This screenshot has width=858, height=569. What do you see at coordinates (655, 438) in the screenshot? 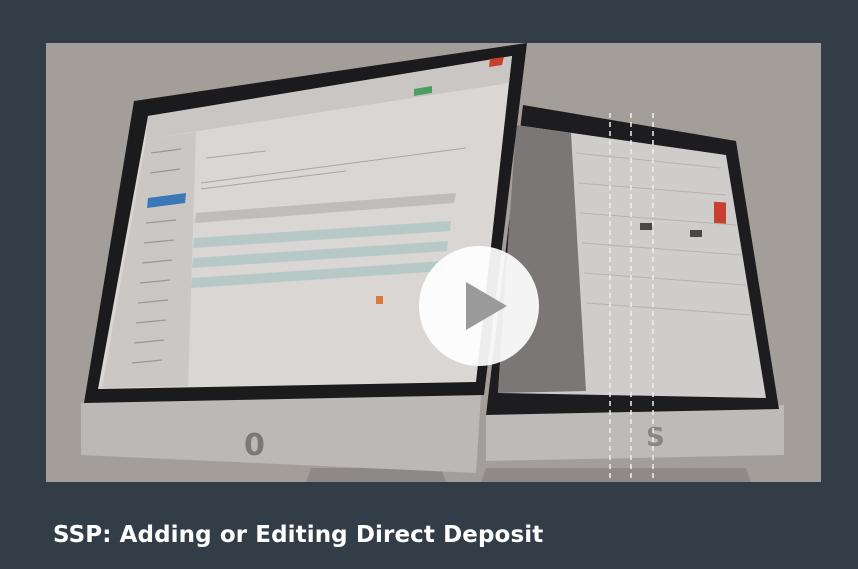
I see `svg-text: S` at bounding box center [655, 438].